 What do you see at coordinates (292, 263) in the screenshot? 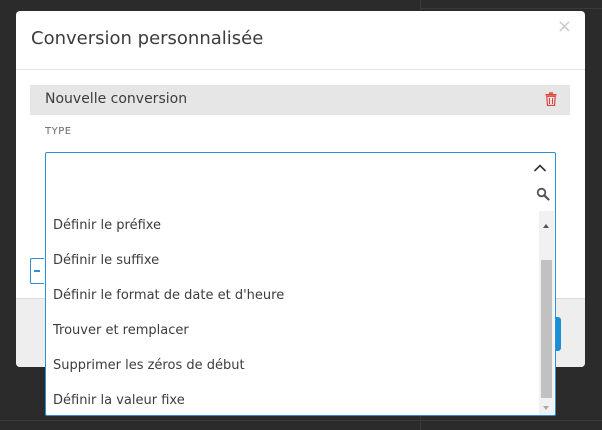
I see `option-set-suffix: Définir le suffixe` at bounding box center [292, 263].